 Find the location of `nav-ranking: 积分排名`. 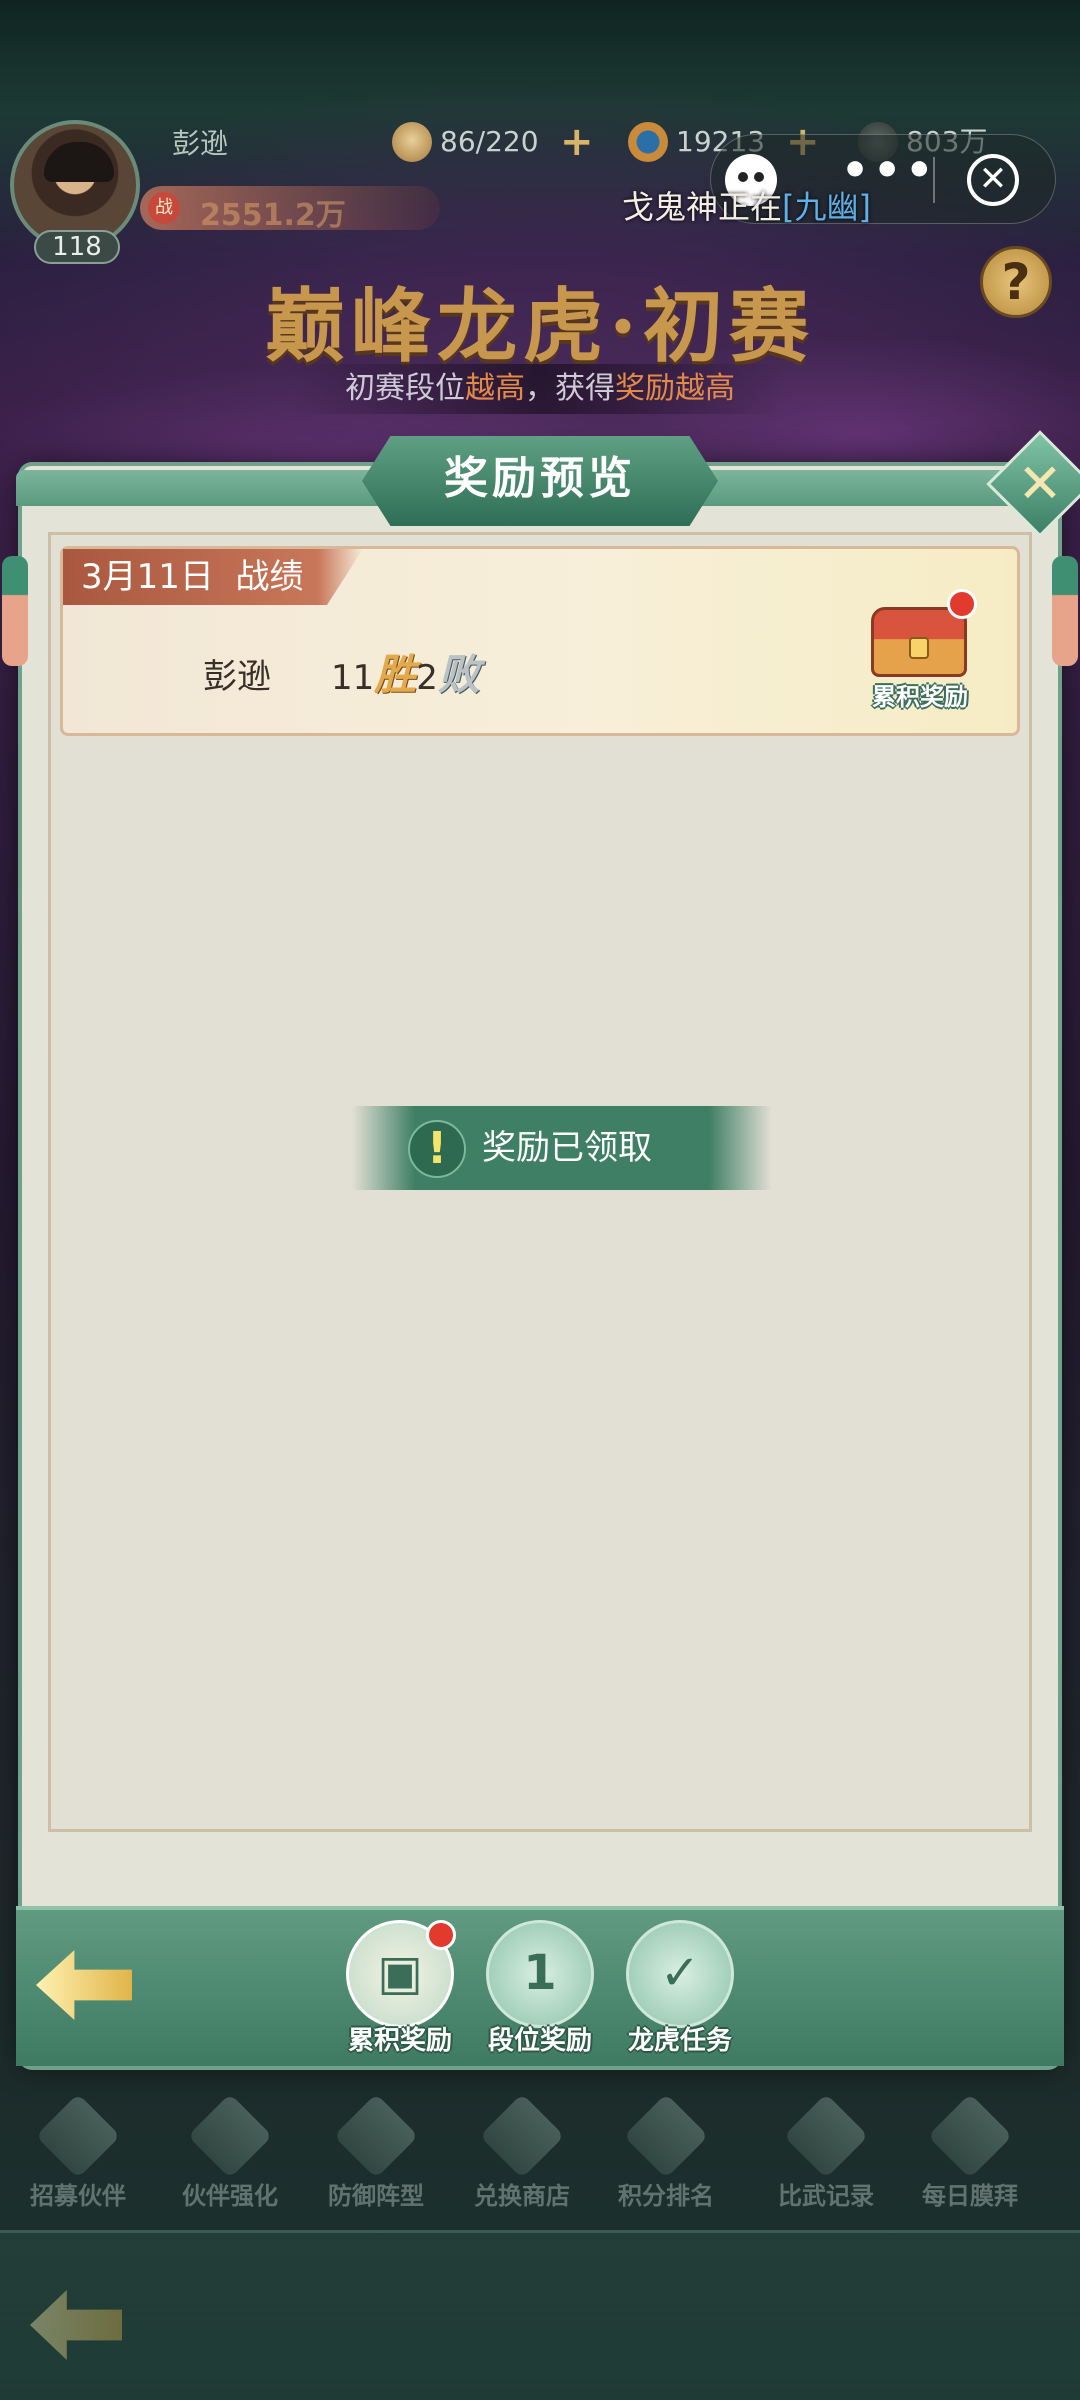

nav-ranking: 积分排名 is located at coordinates (666, 2154).